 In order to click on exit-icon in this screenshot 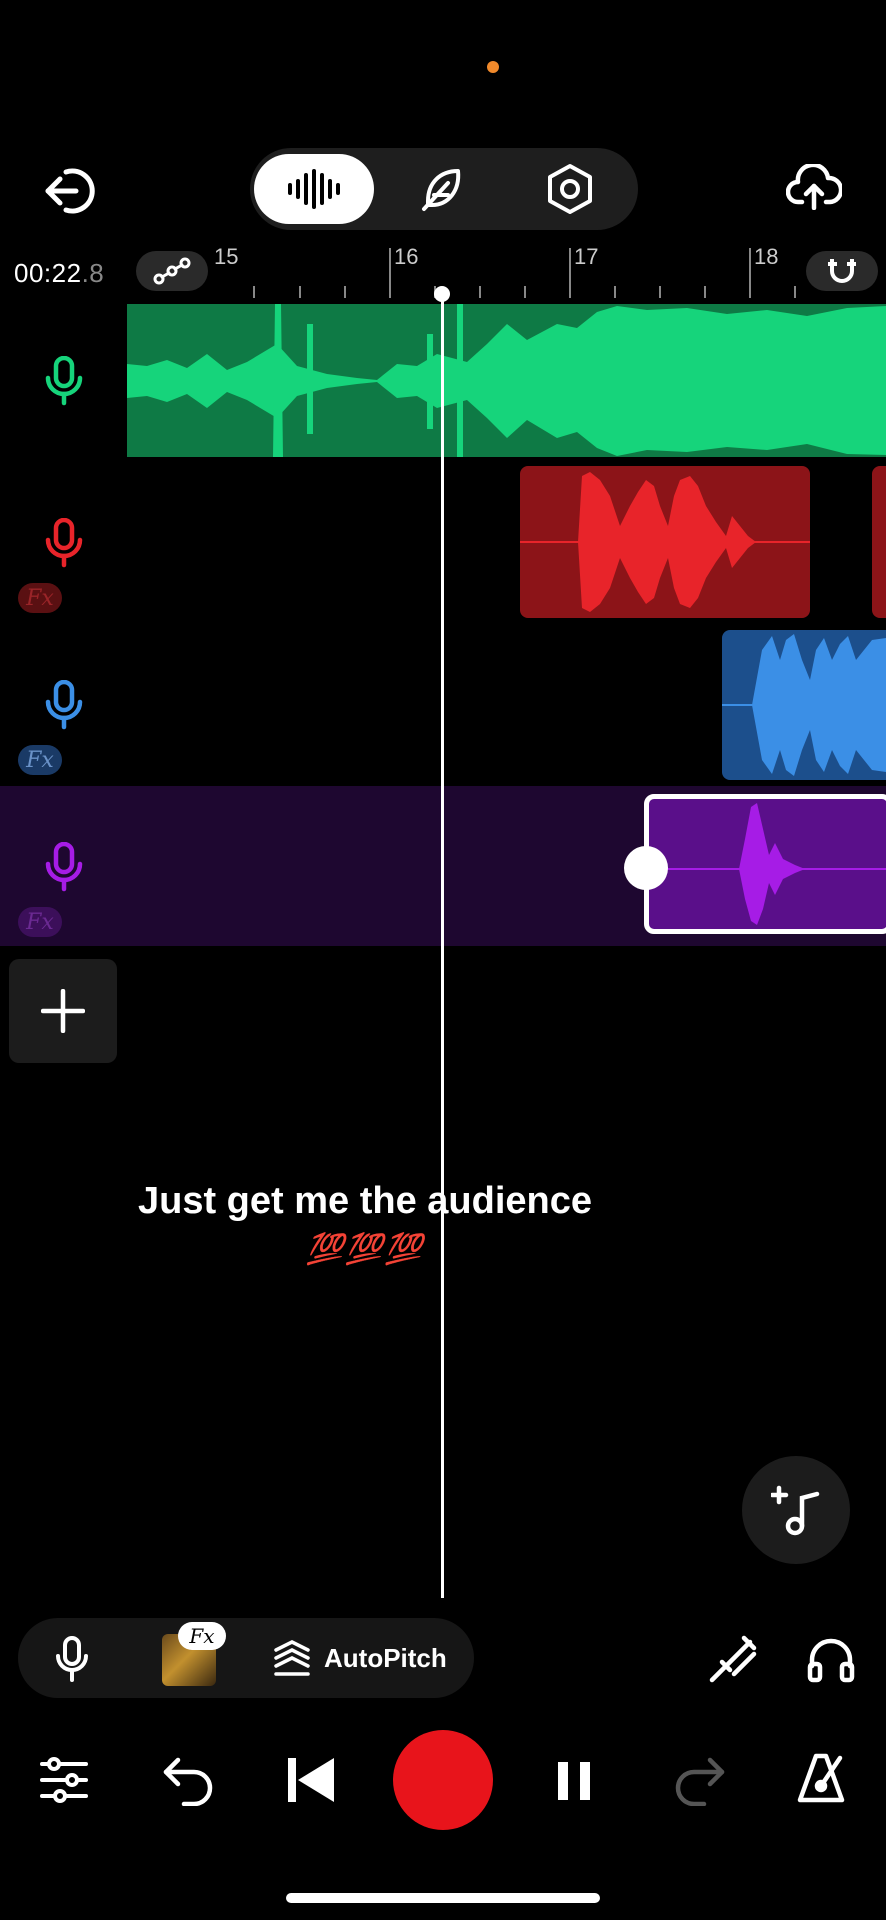, I will do `click(70, 191)`.